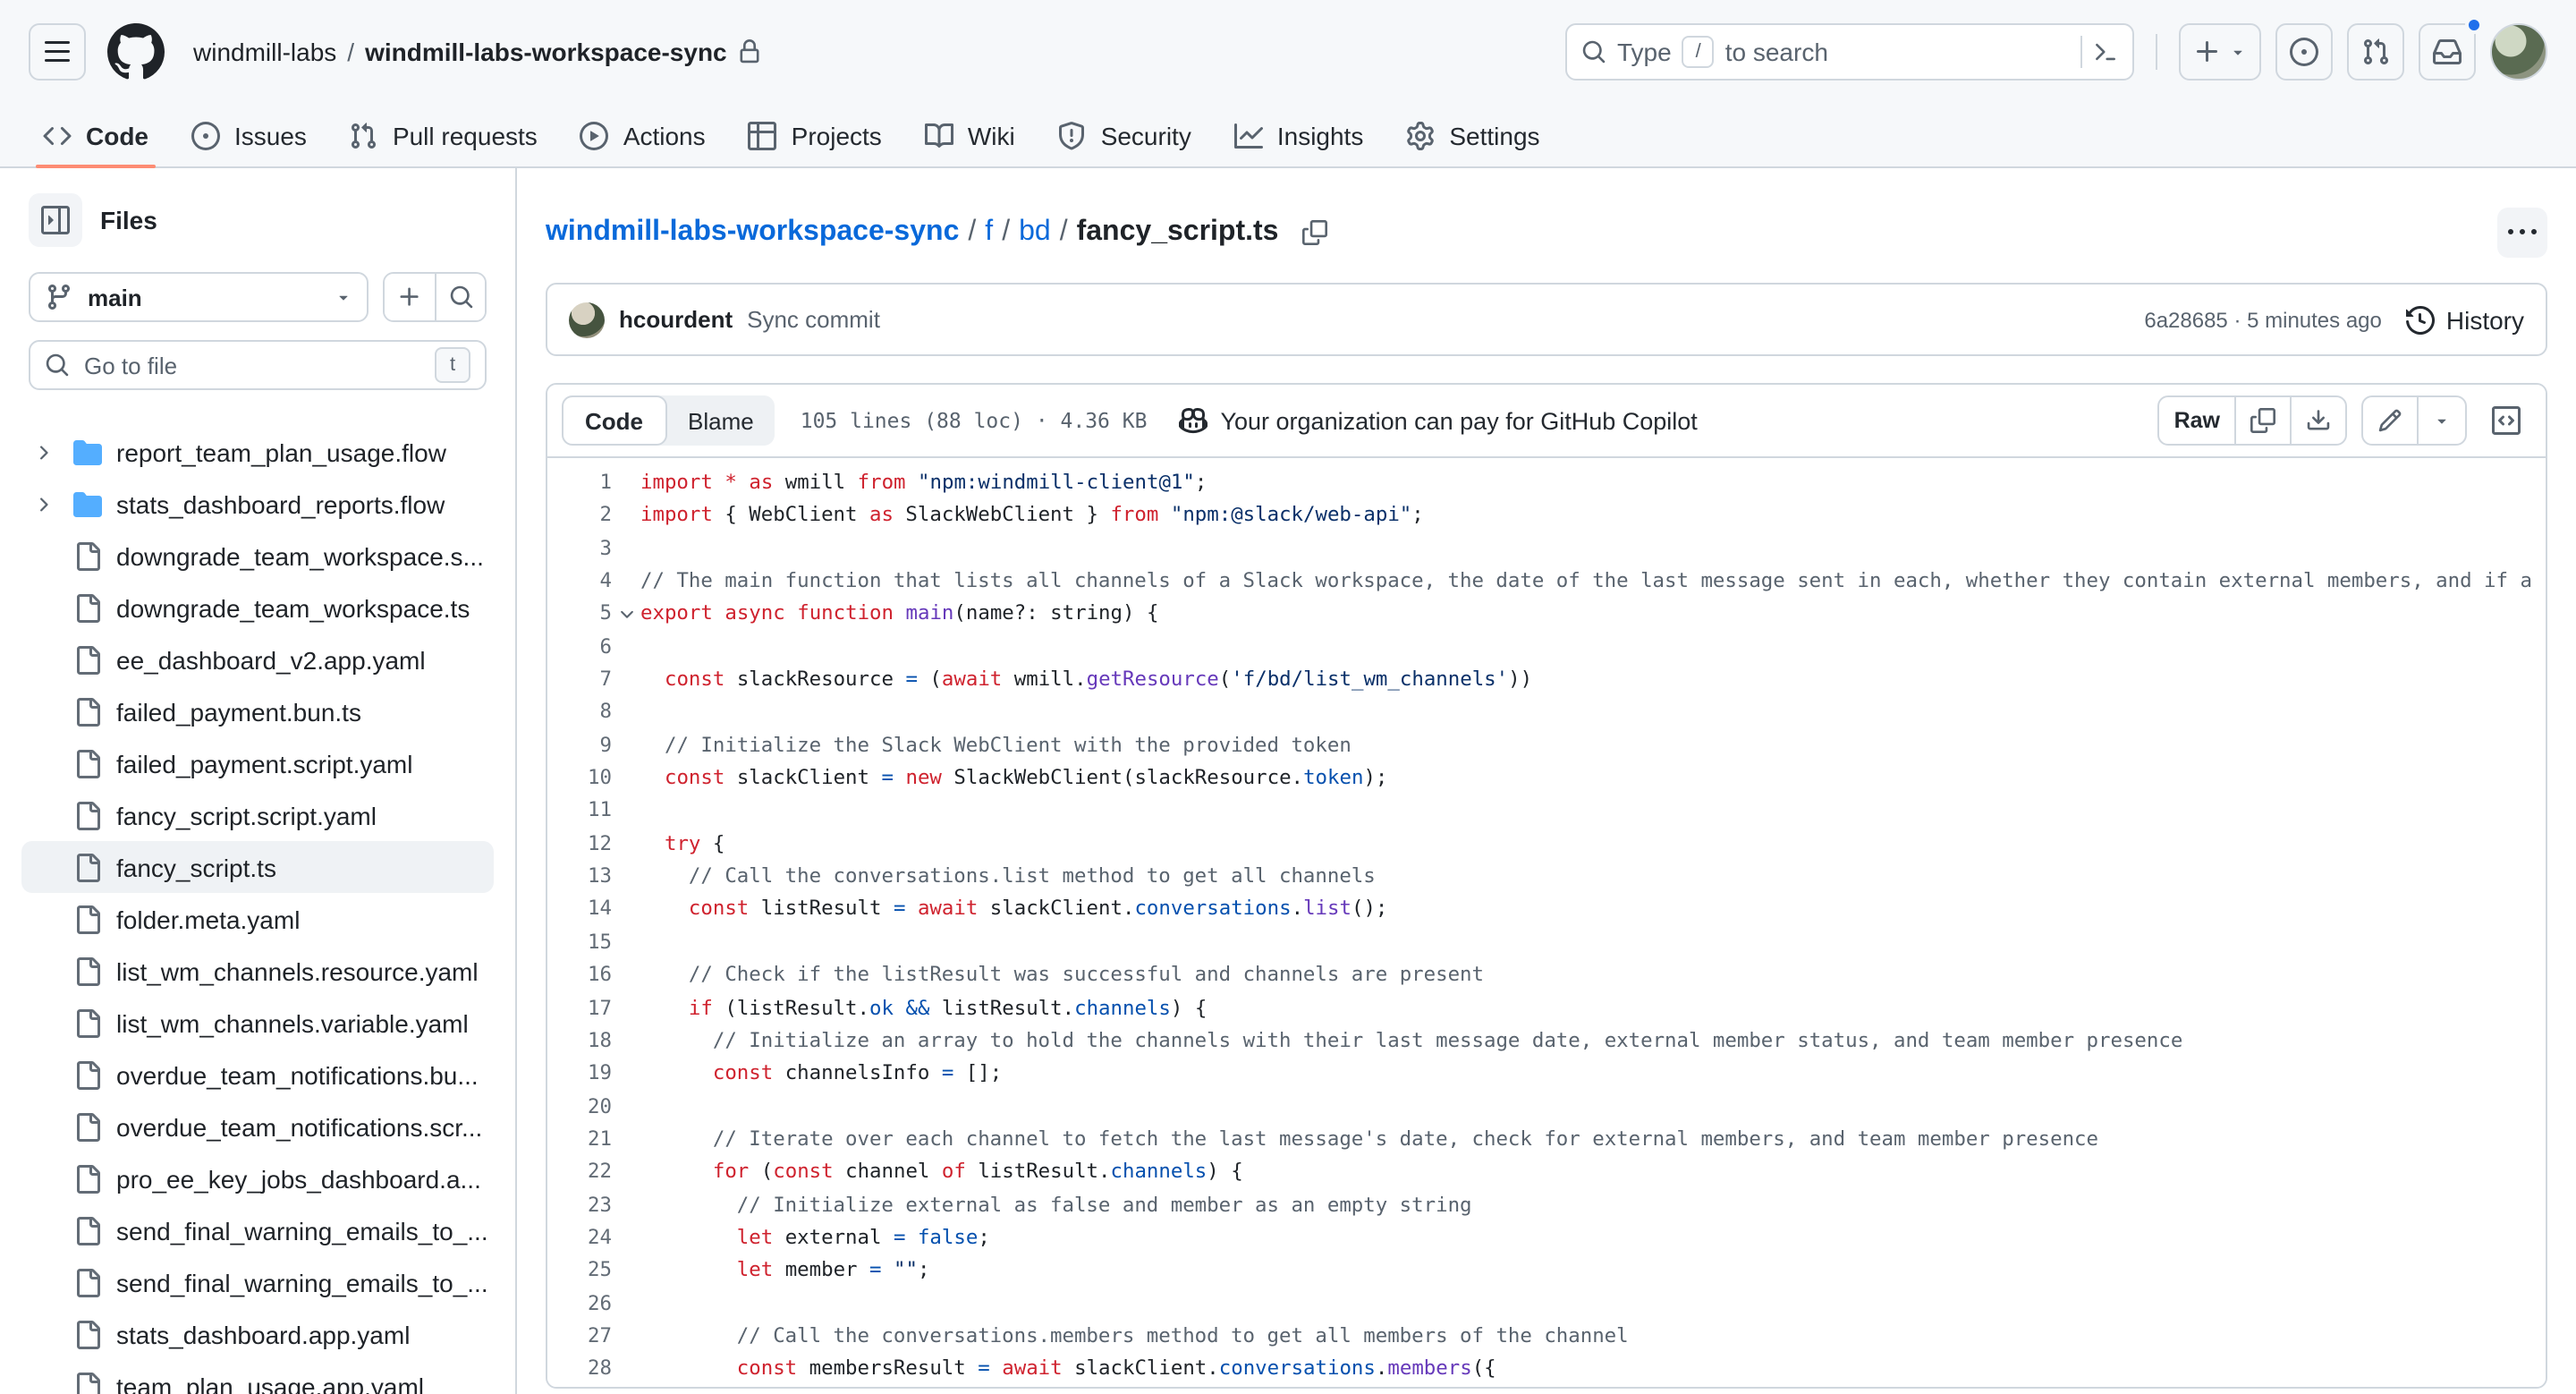  I want to click on fold-chevron-icon, so click(626, 615).